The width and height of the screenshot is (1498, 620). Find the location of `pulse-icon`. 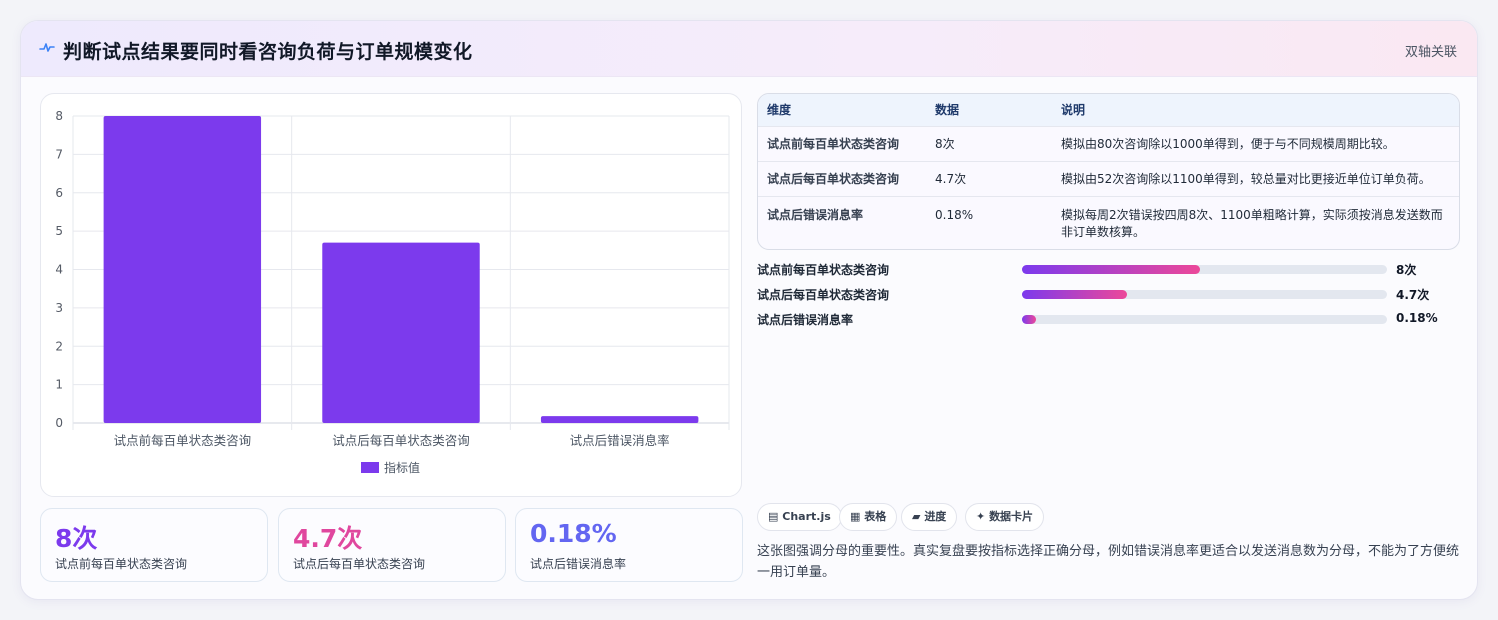

pulse-icon is located at coordinates (47, 47).